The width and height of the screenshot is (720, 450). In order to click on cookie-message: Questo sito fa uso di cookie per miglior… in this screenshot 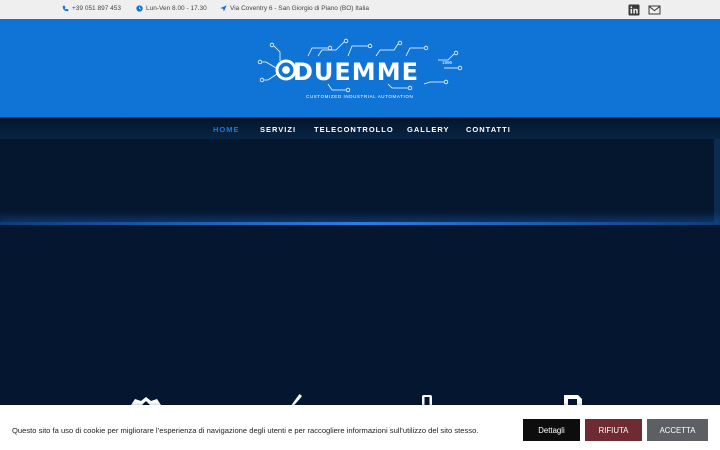, I will do `click(245, 430)`.